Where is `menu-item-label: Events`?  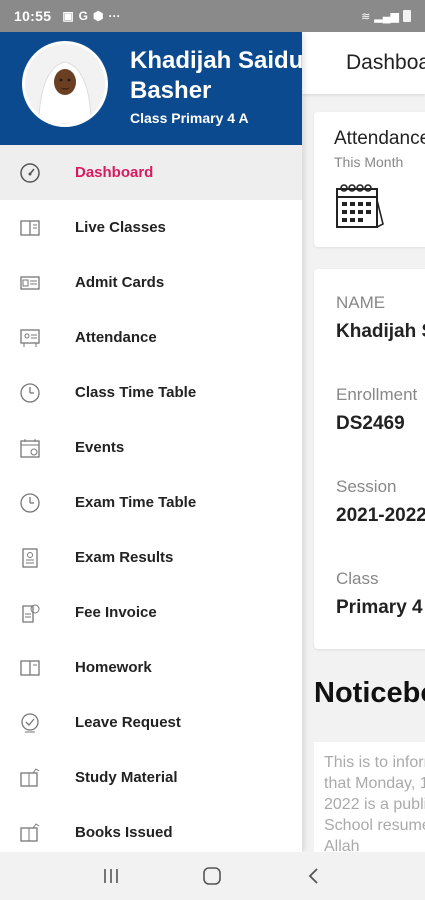
menu-item-label: Events is located at coordinates (100, 447).